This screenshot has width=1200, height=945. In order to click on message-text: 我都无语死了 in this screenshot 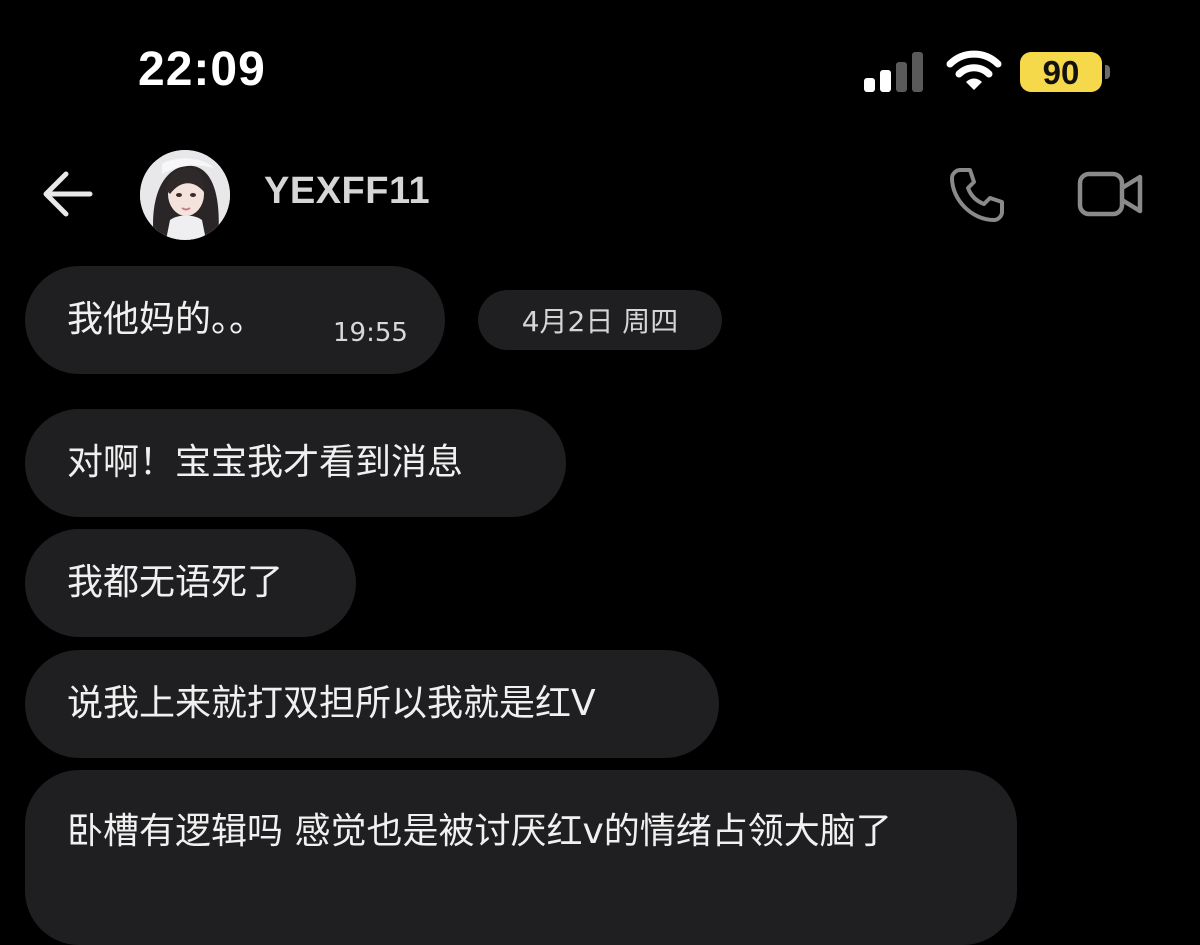, I will do `click(175, 582)`.